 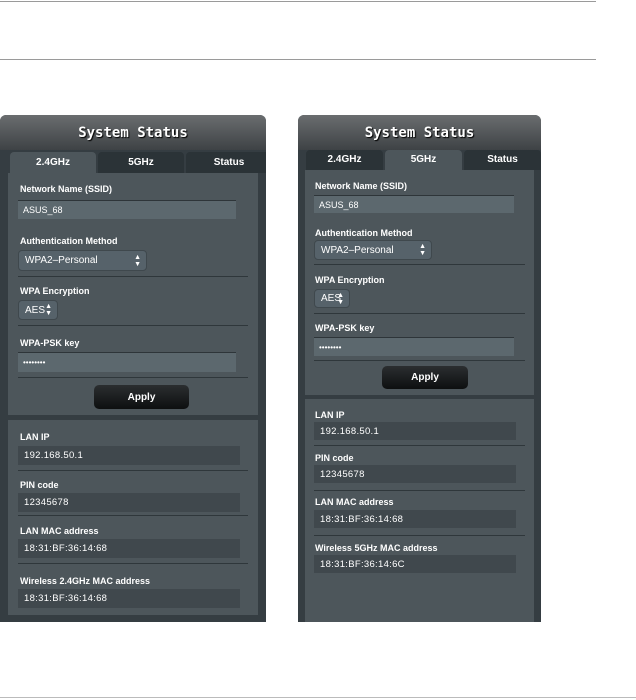 I want to click on wireless-mac-label: Wireless 5GHz MAC address, so click(x=376, y=548).